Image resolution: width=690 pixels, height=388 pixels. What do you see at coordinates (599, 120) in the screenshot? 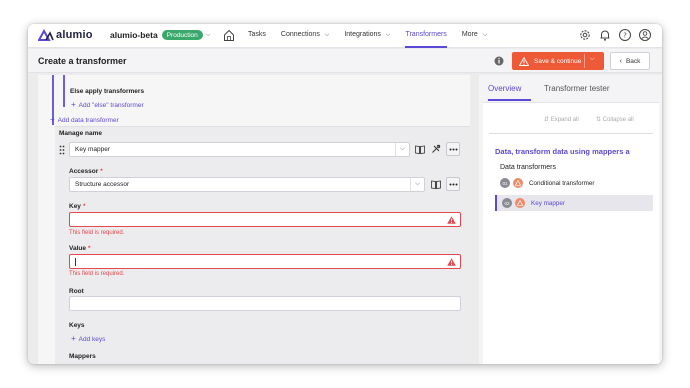
I see `collapse-icon: ⇅` at bounding box center [599, 120].